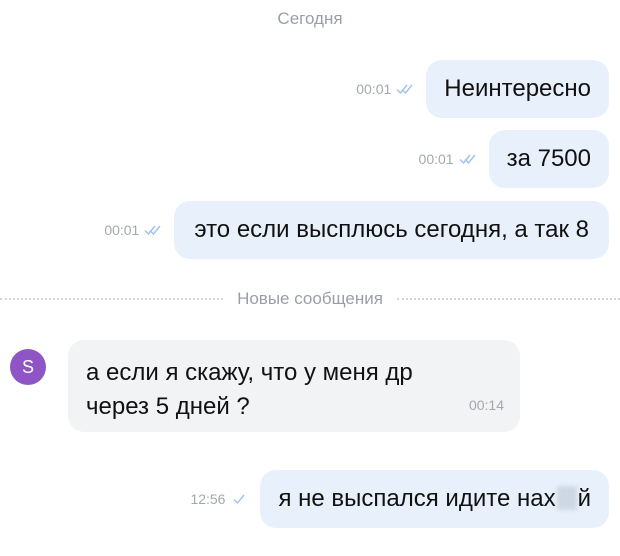 This screenshot has width=620, height=556. What do you see at coordinates (249, 372) in the screenshot?
I see `message-line: а если я скажу, что у меня др` at bounding box center [249, 372].